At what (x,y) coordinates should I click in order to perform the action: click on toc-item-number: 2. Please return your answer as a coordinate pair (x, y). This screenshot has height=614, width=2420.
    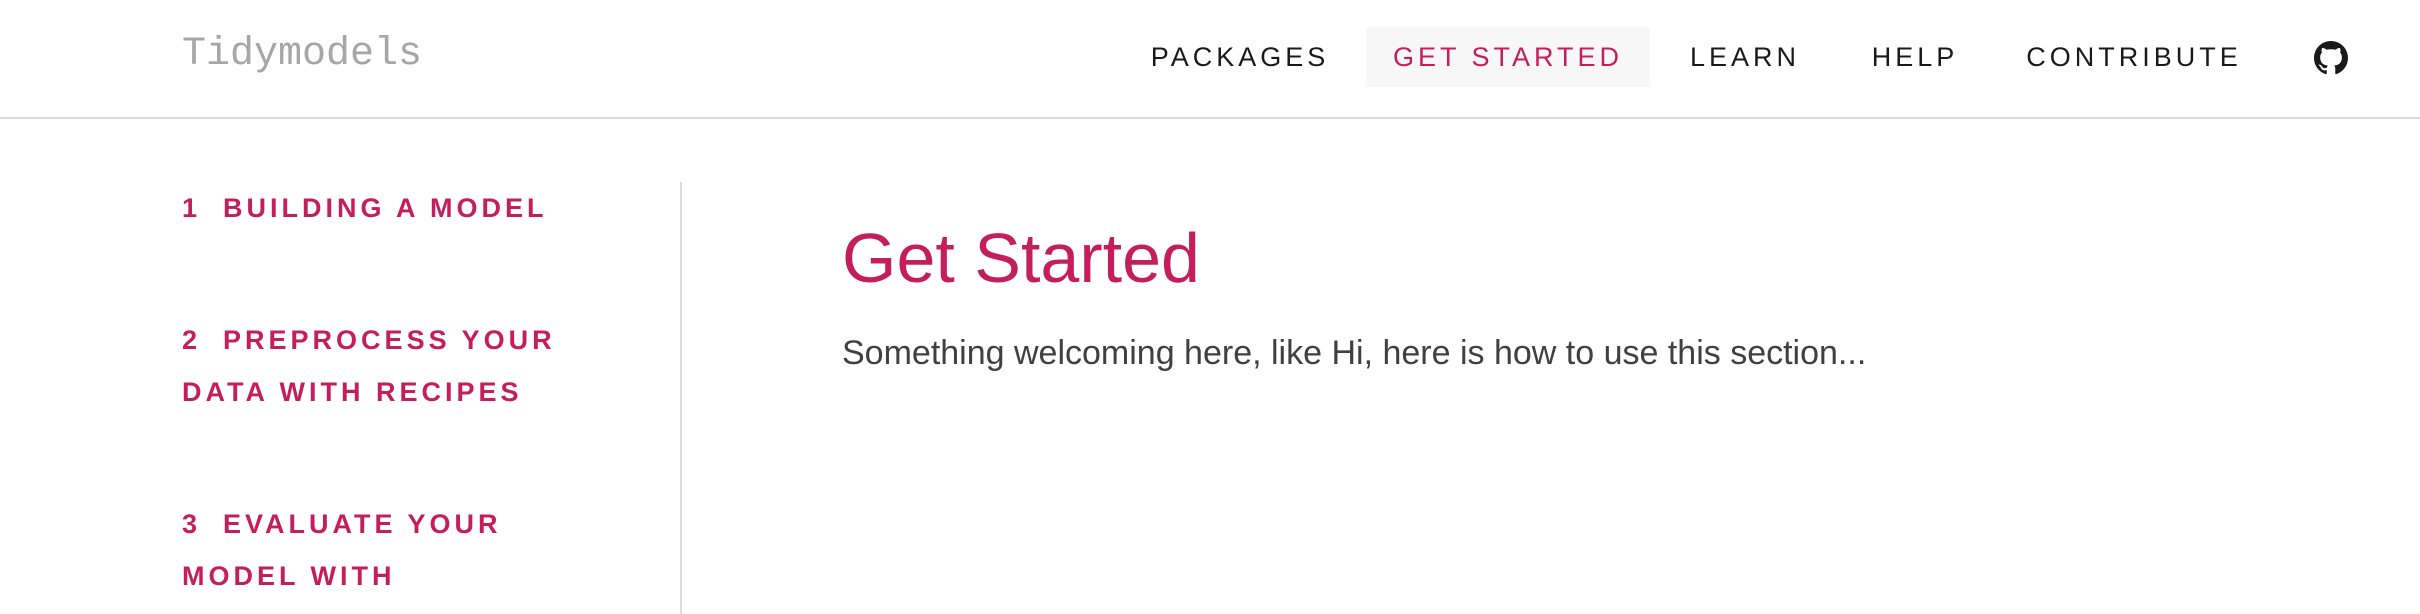
    Looking at the image, I should click on (192, 340).